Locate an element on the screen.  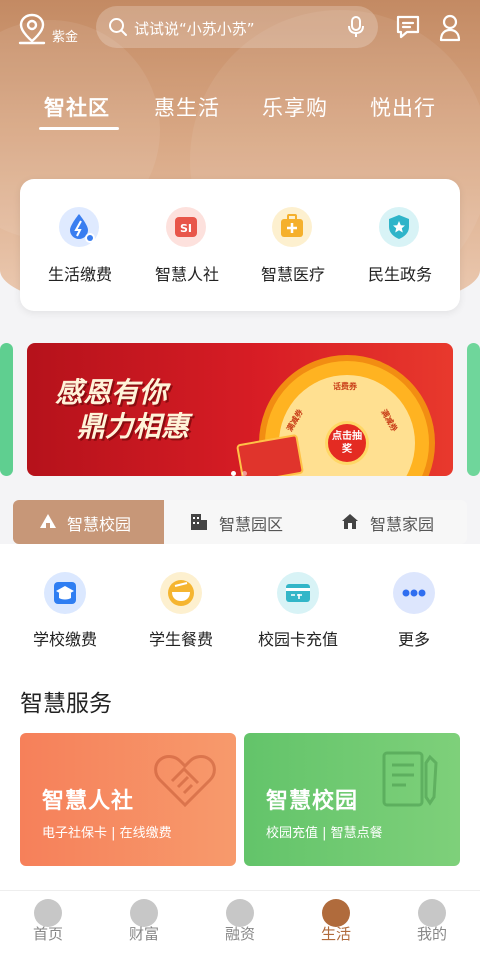
wheel-segment-left: 满减券 is located at coordinates (295, 420).